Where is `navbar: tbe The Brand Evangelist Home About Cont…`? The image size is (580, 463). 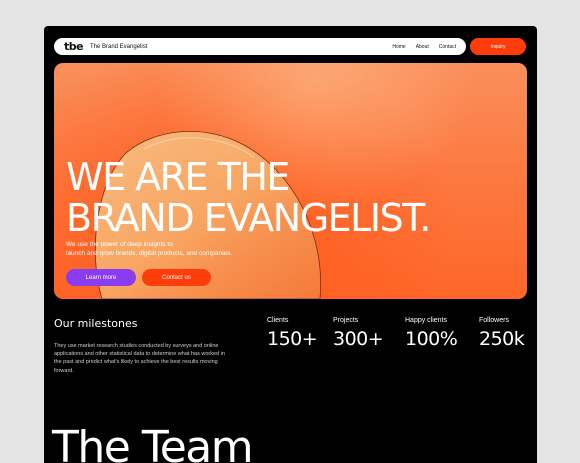
navbar: tbe The Brand Evangelist Home About Cont… is located at coordinates (260, 46).